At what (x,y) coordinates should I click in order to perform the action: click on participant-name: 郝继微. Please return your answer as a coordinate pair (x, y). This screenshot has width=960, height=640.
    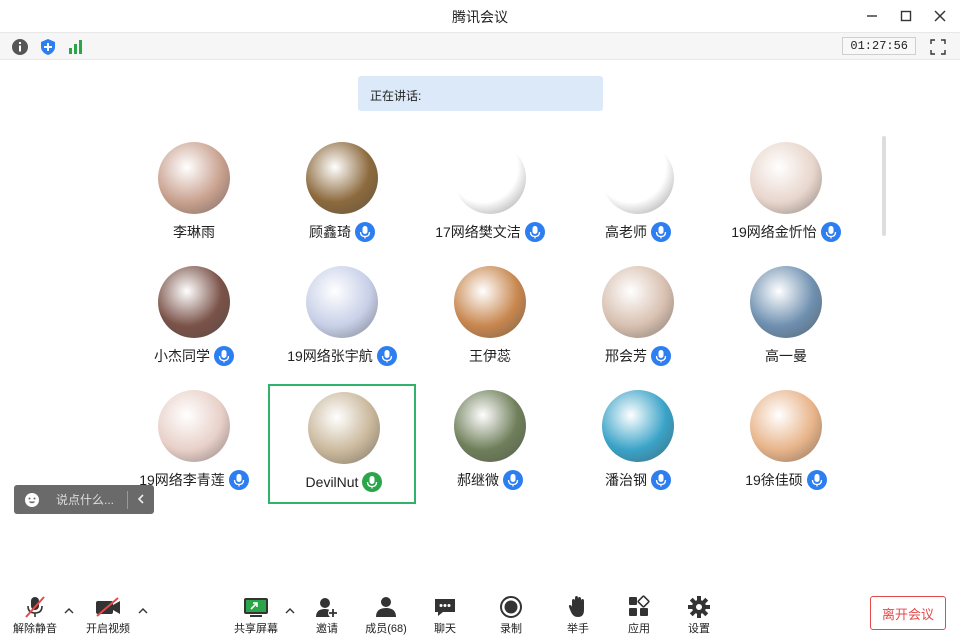
    Looking at the image, I should click on (478, 480).